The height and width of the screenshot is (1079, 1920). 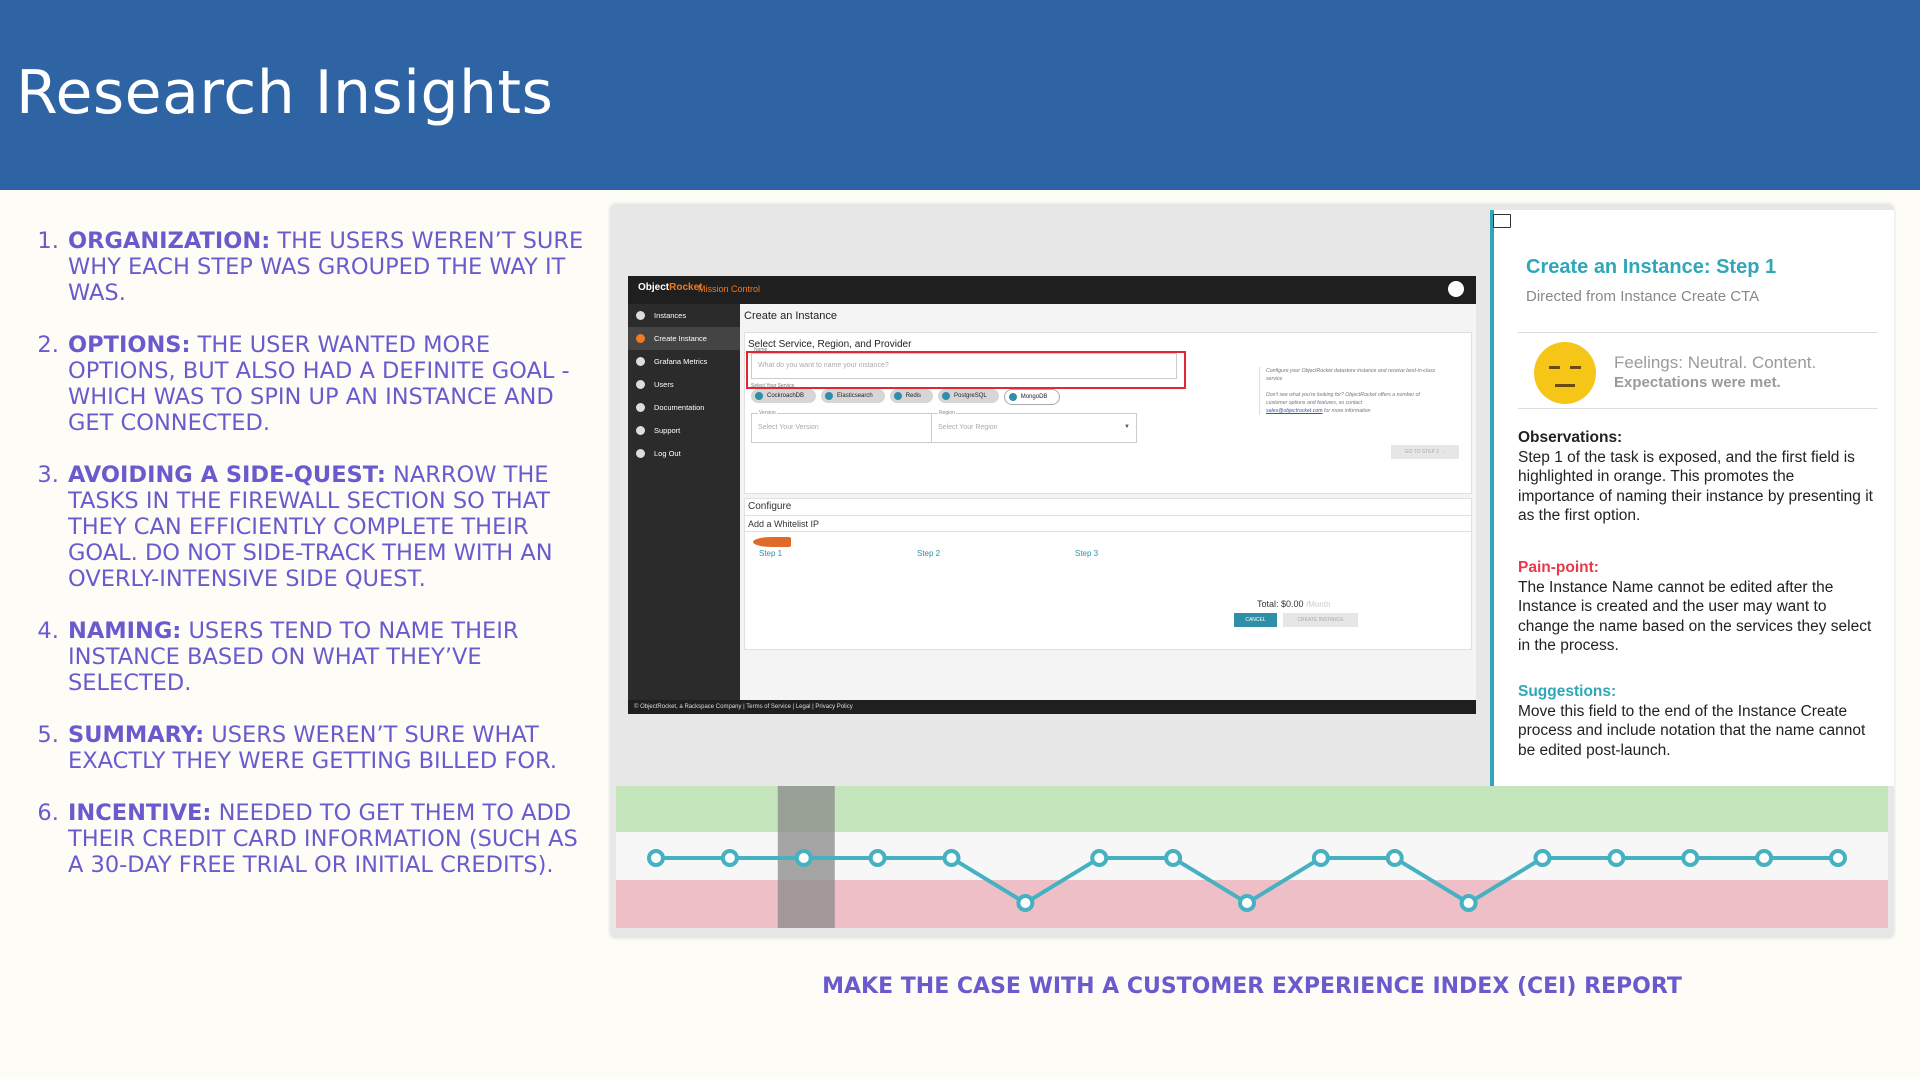 I want to click on step-1-label: Step 1, so click(x=771, y=553).